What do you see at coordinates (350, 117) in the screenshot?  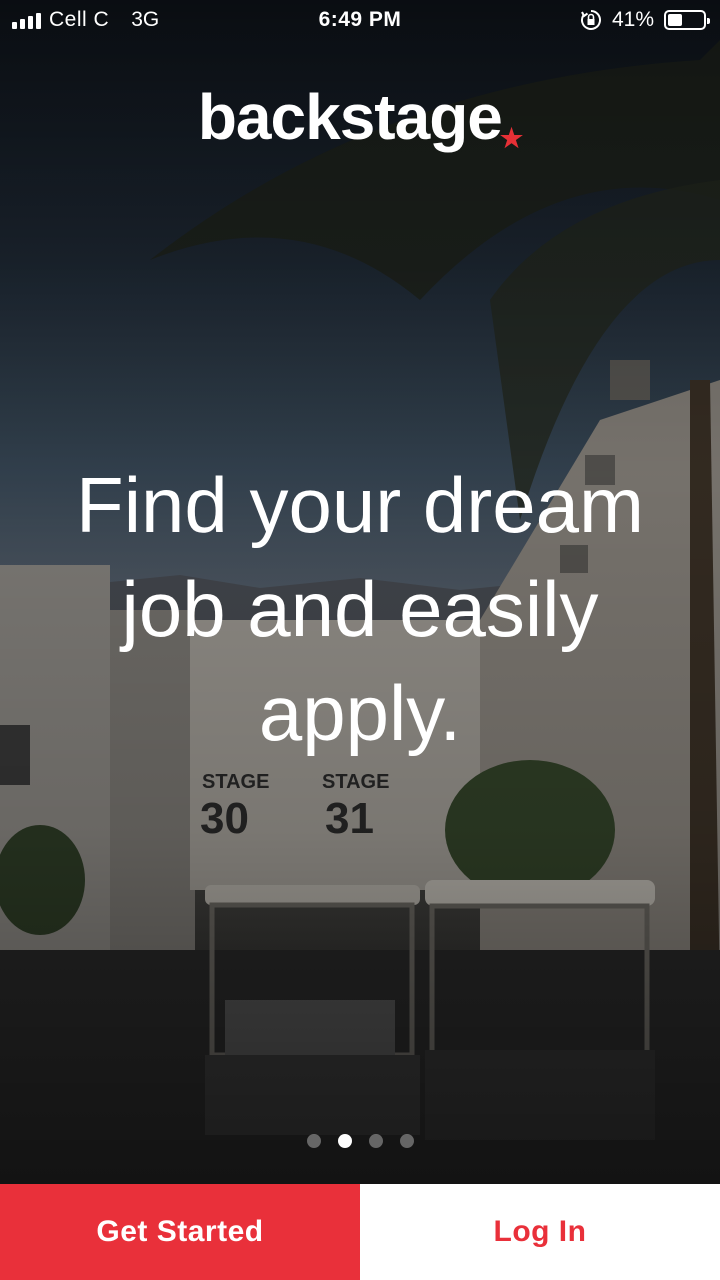 I see `logo-wordmark: backstage` at bounding box center [350, 117].